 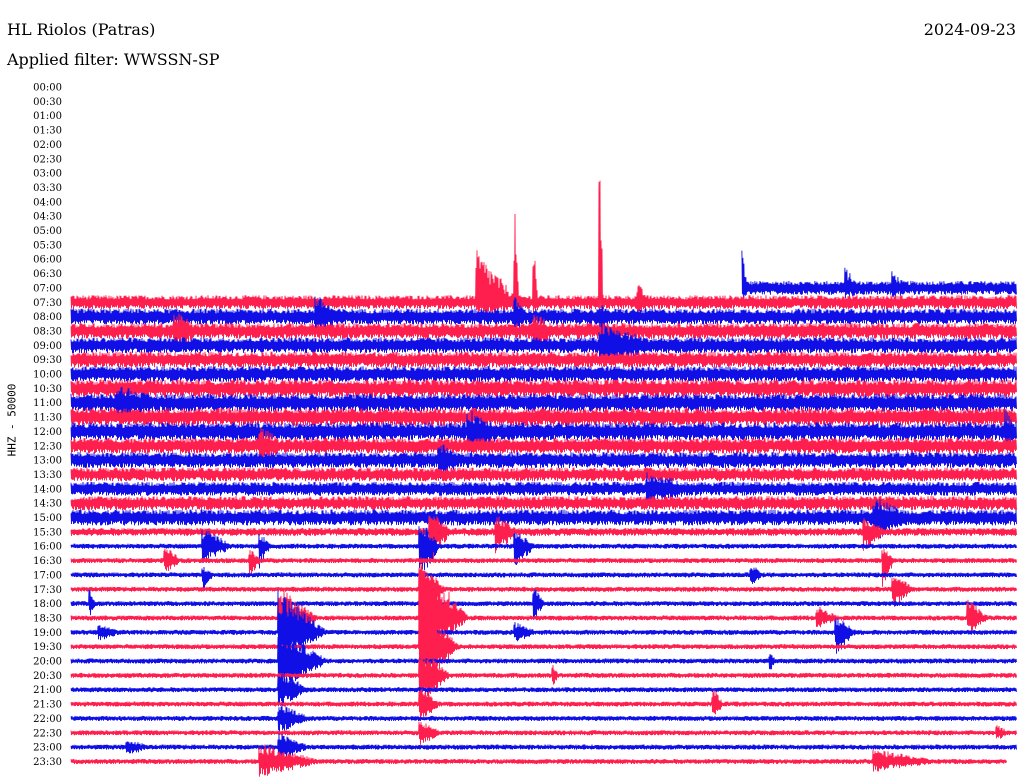 What do you see at coordinates (47, 418) in the screenshot?
I see `time-tick-label: 11:30` at bounding box center [47, 418].